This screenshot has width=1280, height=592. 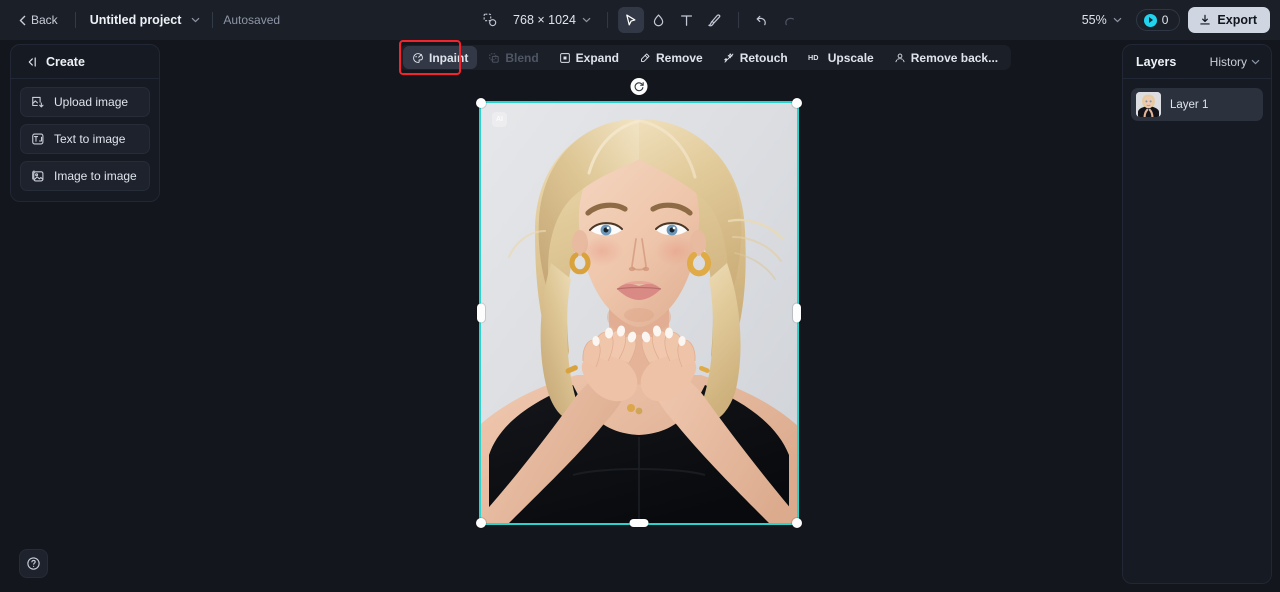 What do you see at coordinates (1228, 61) in the screenshot?
I see `history-label: History` at bounding box center [1228, 61].